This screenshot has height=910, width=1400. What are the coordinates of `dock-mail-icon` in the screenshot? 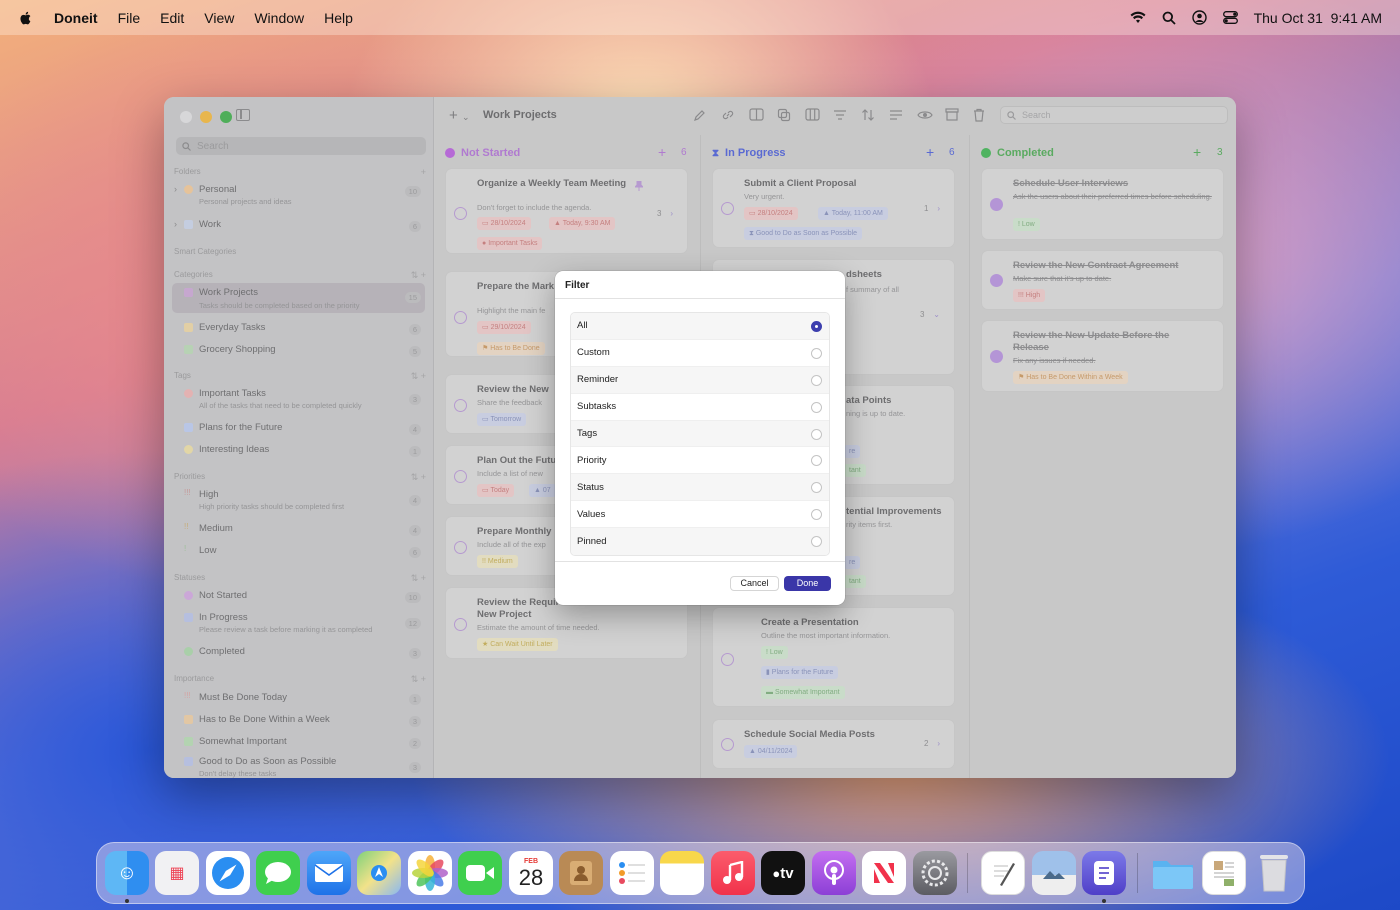 It's located at (329, 873).